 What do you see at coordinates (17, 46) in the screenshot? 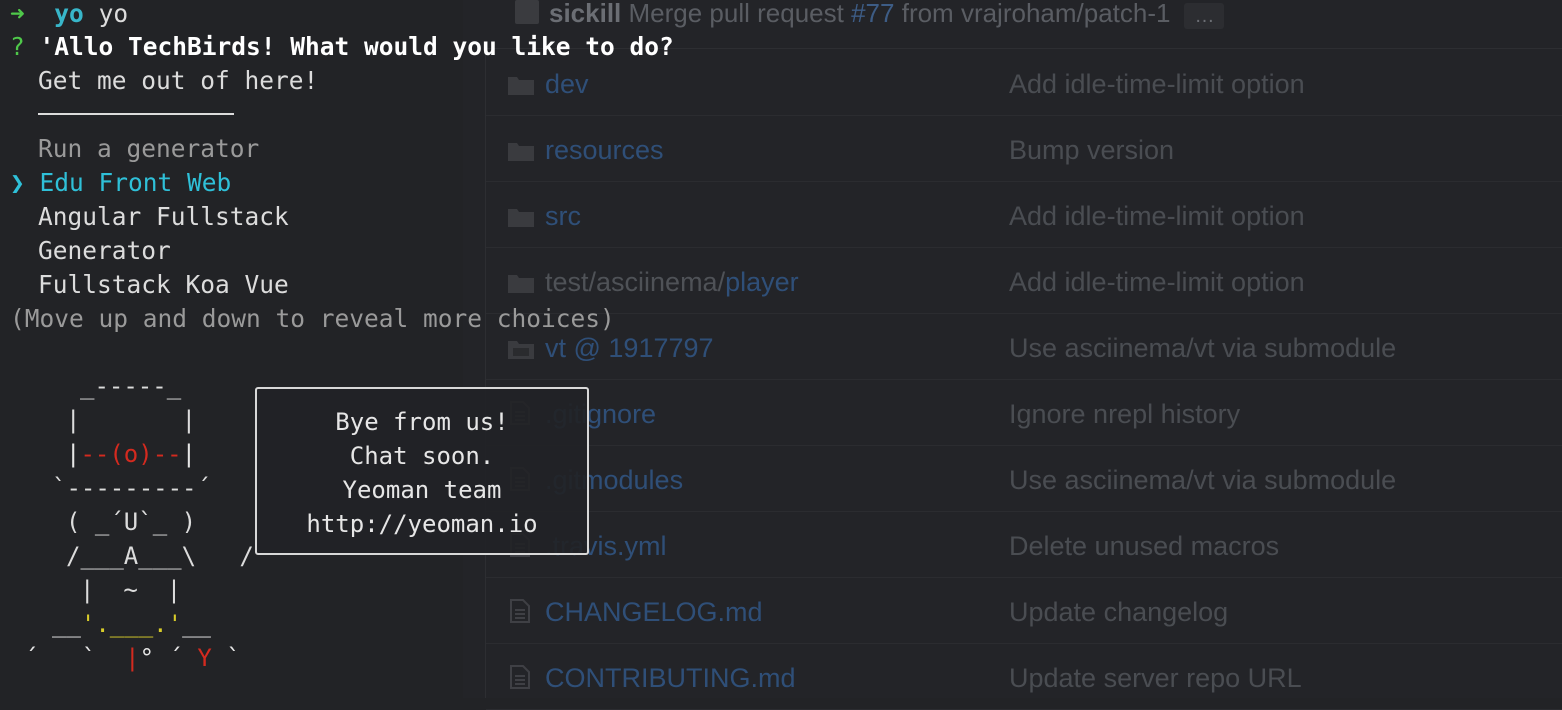
I see `question-mark-icon: ?` at bounding box center [17, 46].